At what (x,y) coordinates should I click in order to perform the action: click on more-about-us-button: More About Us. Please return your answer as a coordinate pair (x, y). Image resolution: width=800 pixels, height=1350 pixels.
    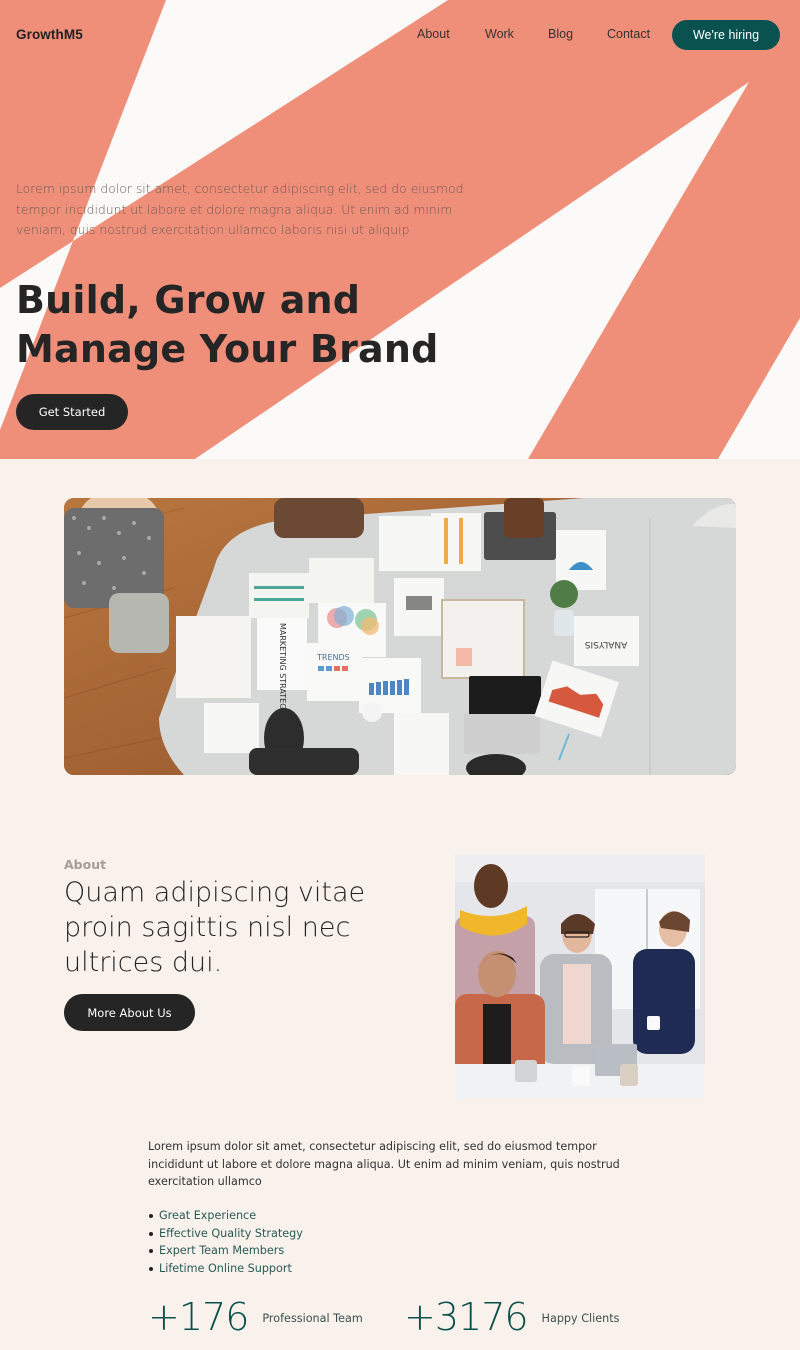
    Looking at the image, I should click on (129, 1012).